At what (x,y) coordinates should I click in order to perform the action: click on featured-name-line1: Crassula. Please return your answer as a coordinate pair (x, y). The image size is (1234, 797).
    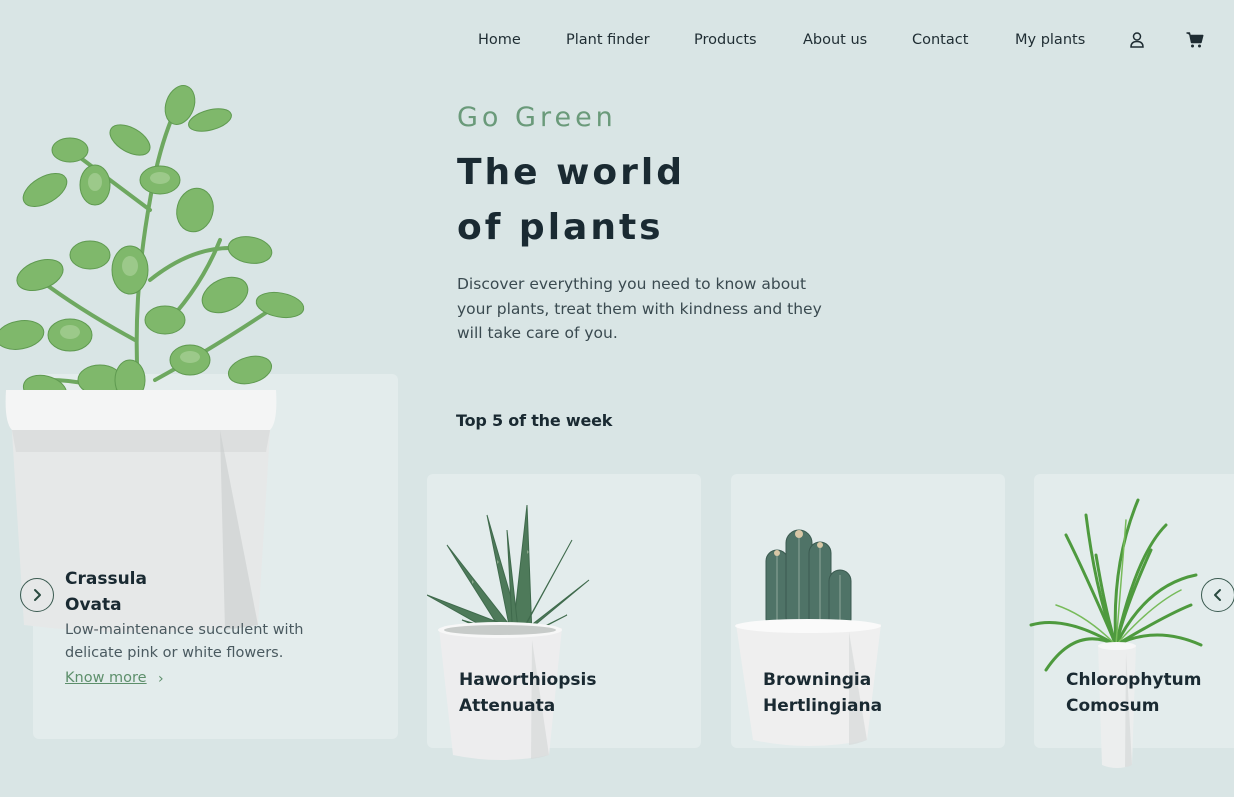
    Looking at the image, I should click on (106, 579).